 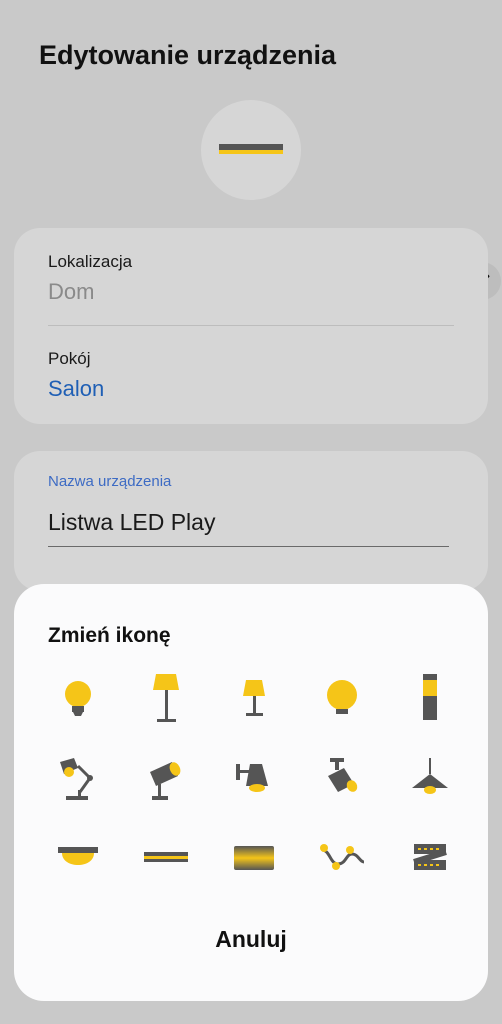 What do you see at coordinates (166, 780) in the screenshot?
I see `spotlight-icon` at bounding box center [166, 780].